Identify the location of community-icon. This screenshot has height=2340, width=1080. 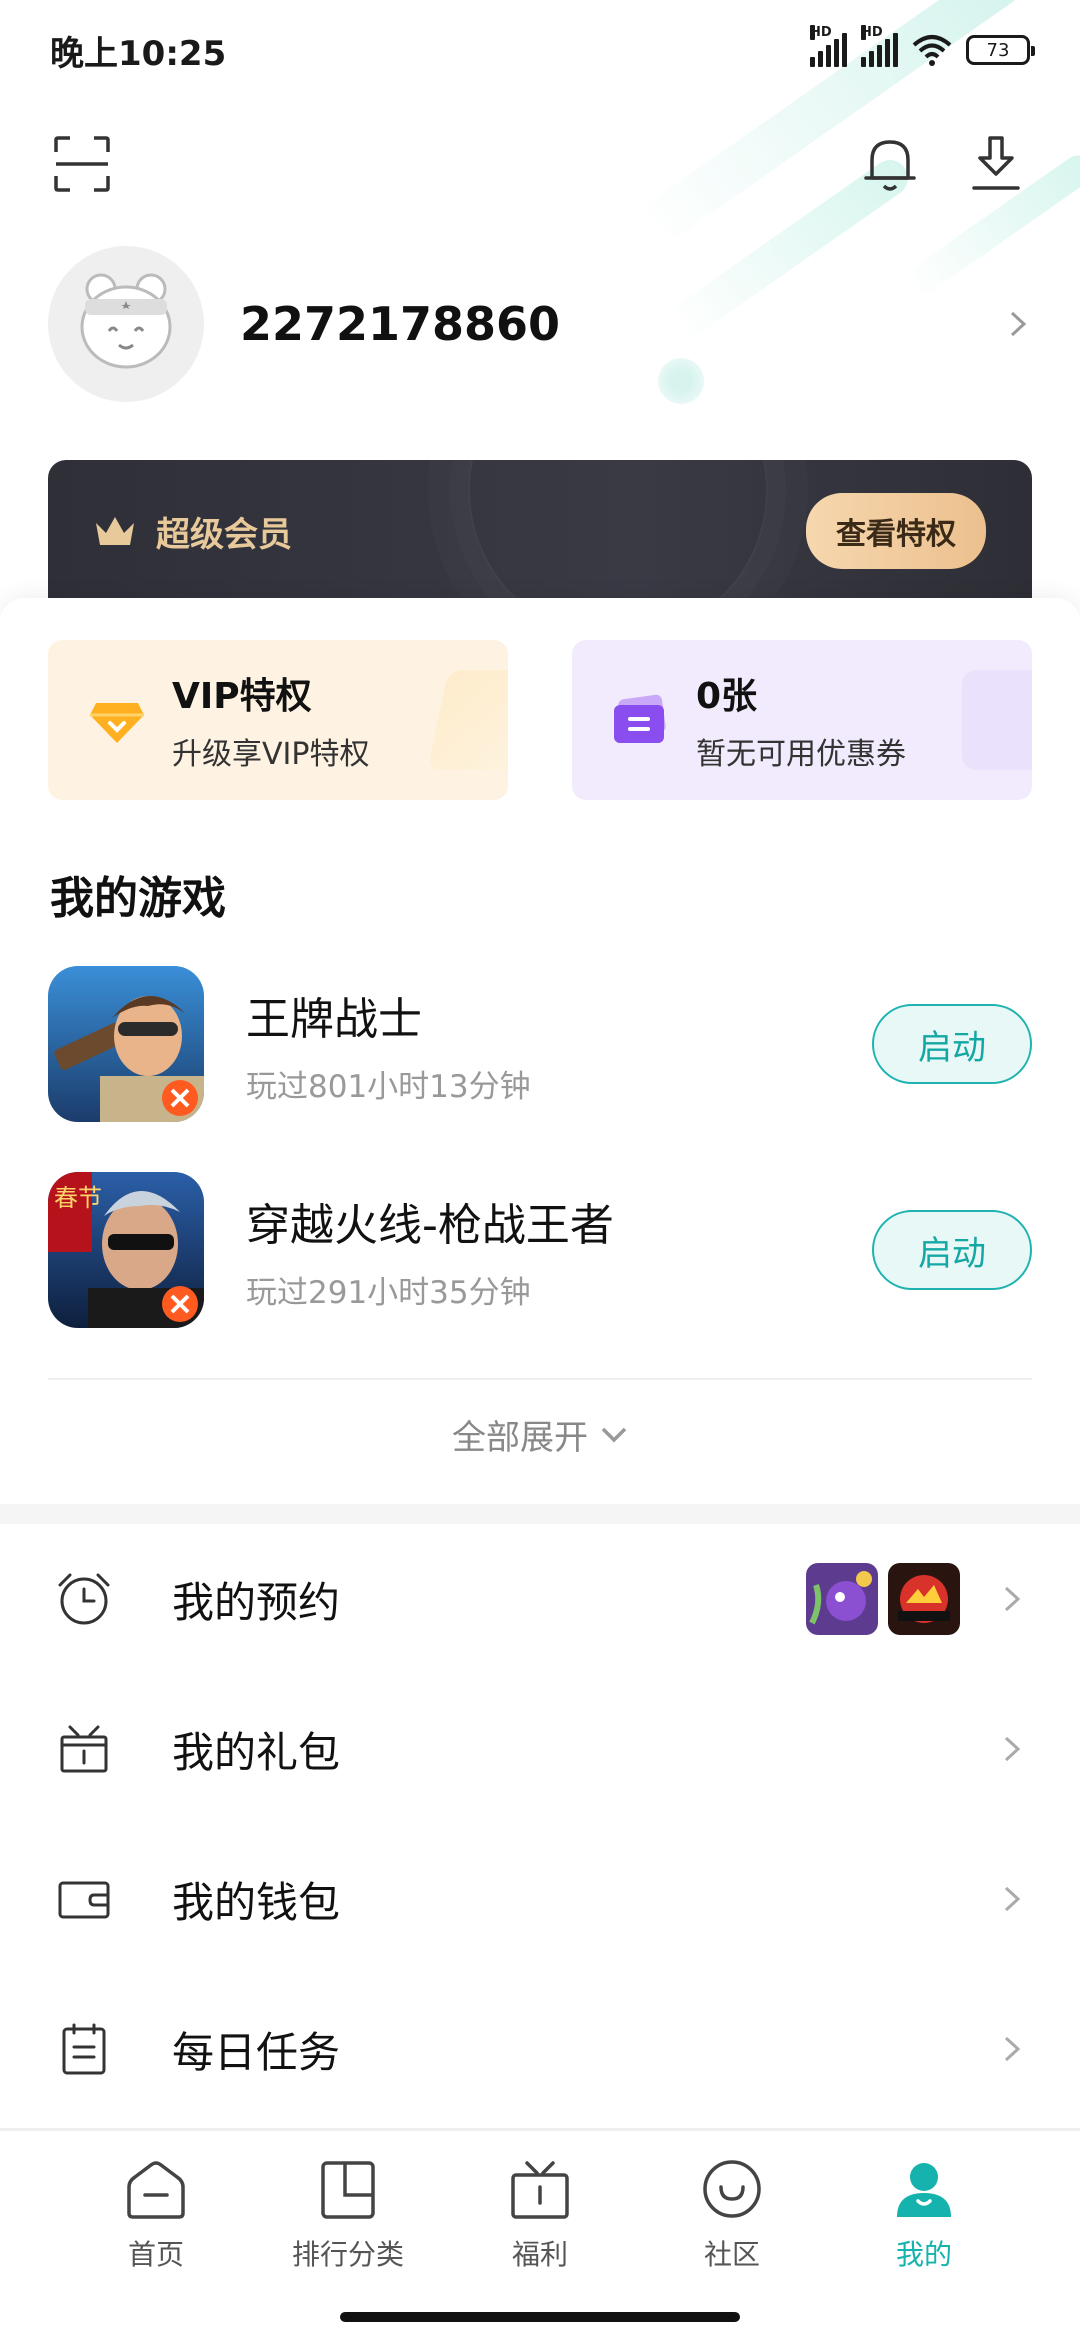
(732, 2189).